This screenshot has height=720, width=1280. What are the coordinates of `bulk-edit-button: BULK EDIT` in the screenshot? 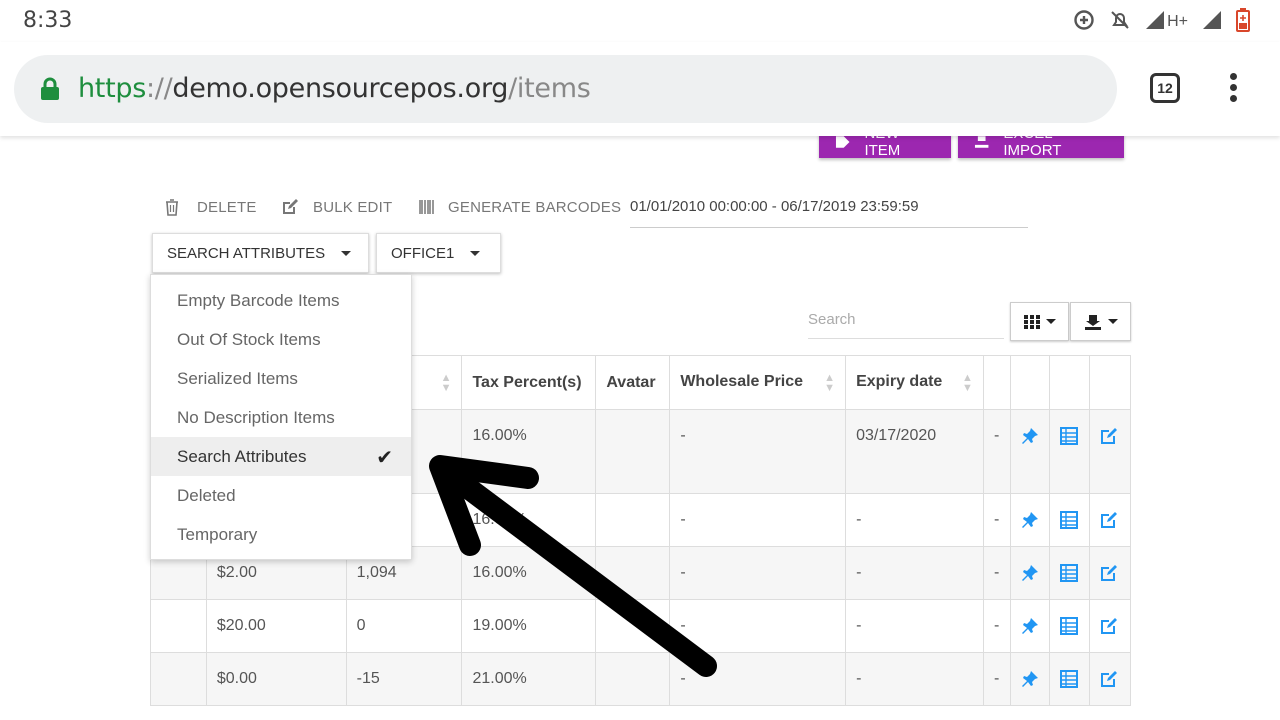 It's located at (336, 207).